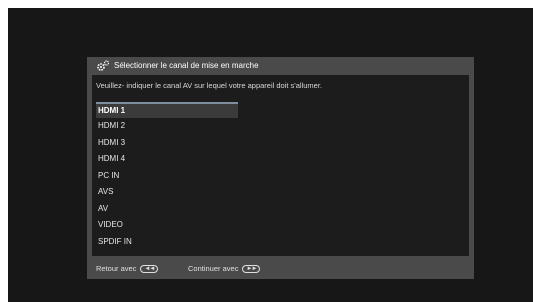 This screenshot has width=533, height=302. What do you see at coordinates (167, 192) in the screenshot?
I see `channel-item-avs: AVS` at bounding box center [167, 192].